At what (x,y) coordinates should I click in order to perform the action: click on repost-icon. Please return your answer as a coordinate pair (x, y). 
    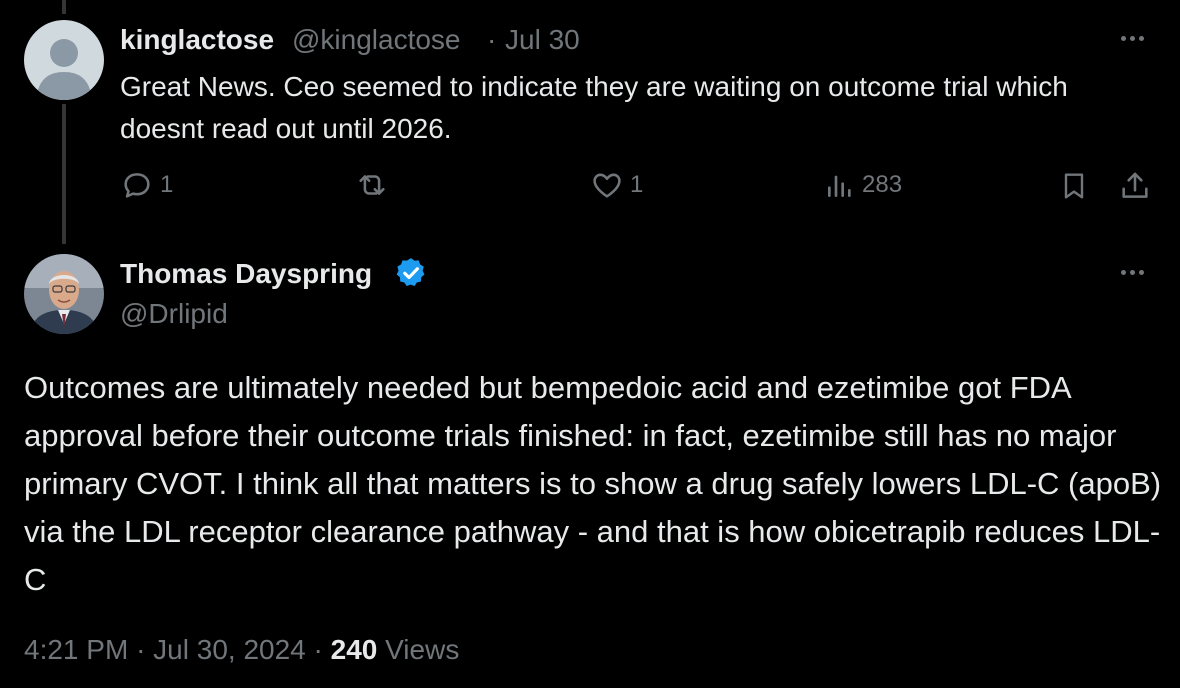
    Looking at the image, I should click on (372, 185).